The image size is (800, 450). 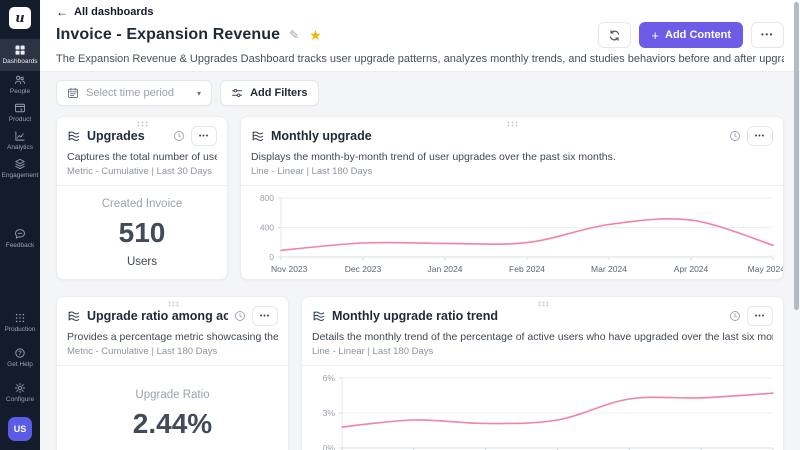 I want to click on metric-value: 510, so click(x=142, y=232).